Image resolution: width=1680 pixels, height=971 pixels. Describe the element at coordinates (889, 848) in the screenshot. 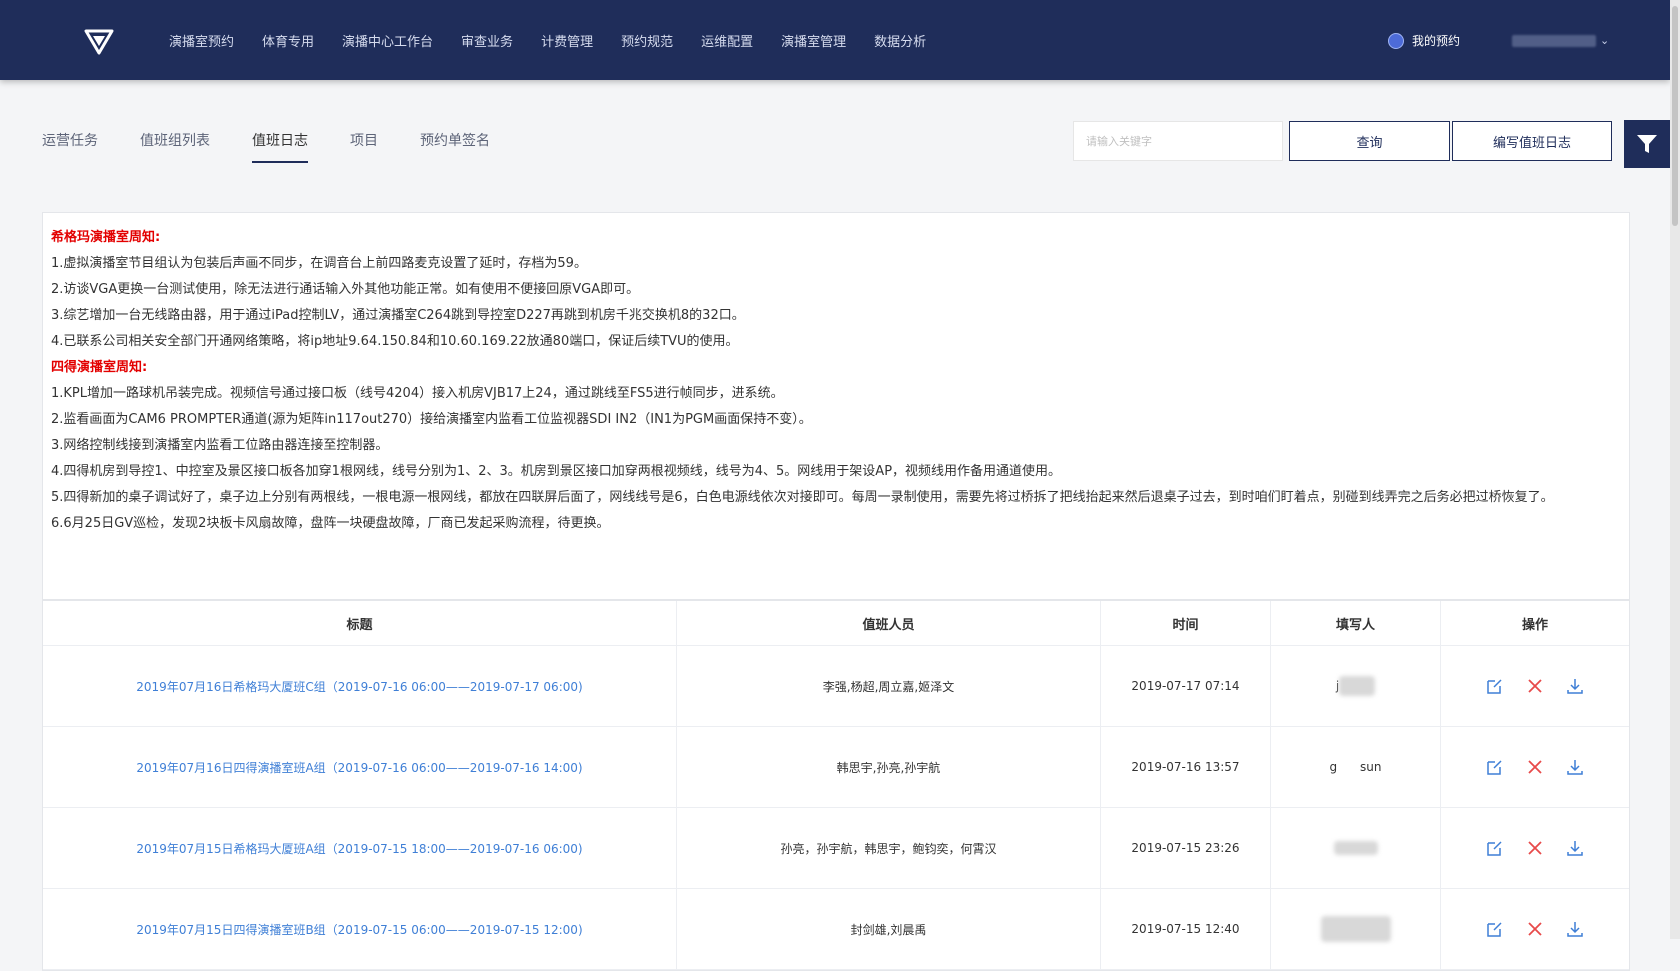

I see `duty-staff: 孙亮，孙宇航，韩思宇，鲍钧奕，何霄汉` at that location.